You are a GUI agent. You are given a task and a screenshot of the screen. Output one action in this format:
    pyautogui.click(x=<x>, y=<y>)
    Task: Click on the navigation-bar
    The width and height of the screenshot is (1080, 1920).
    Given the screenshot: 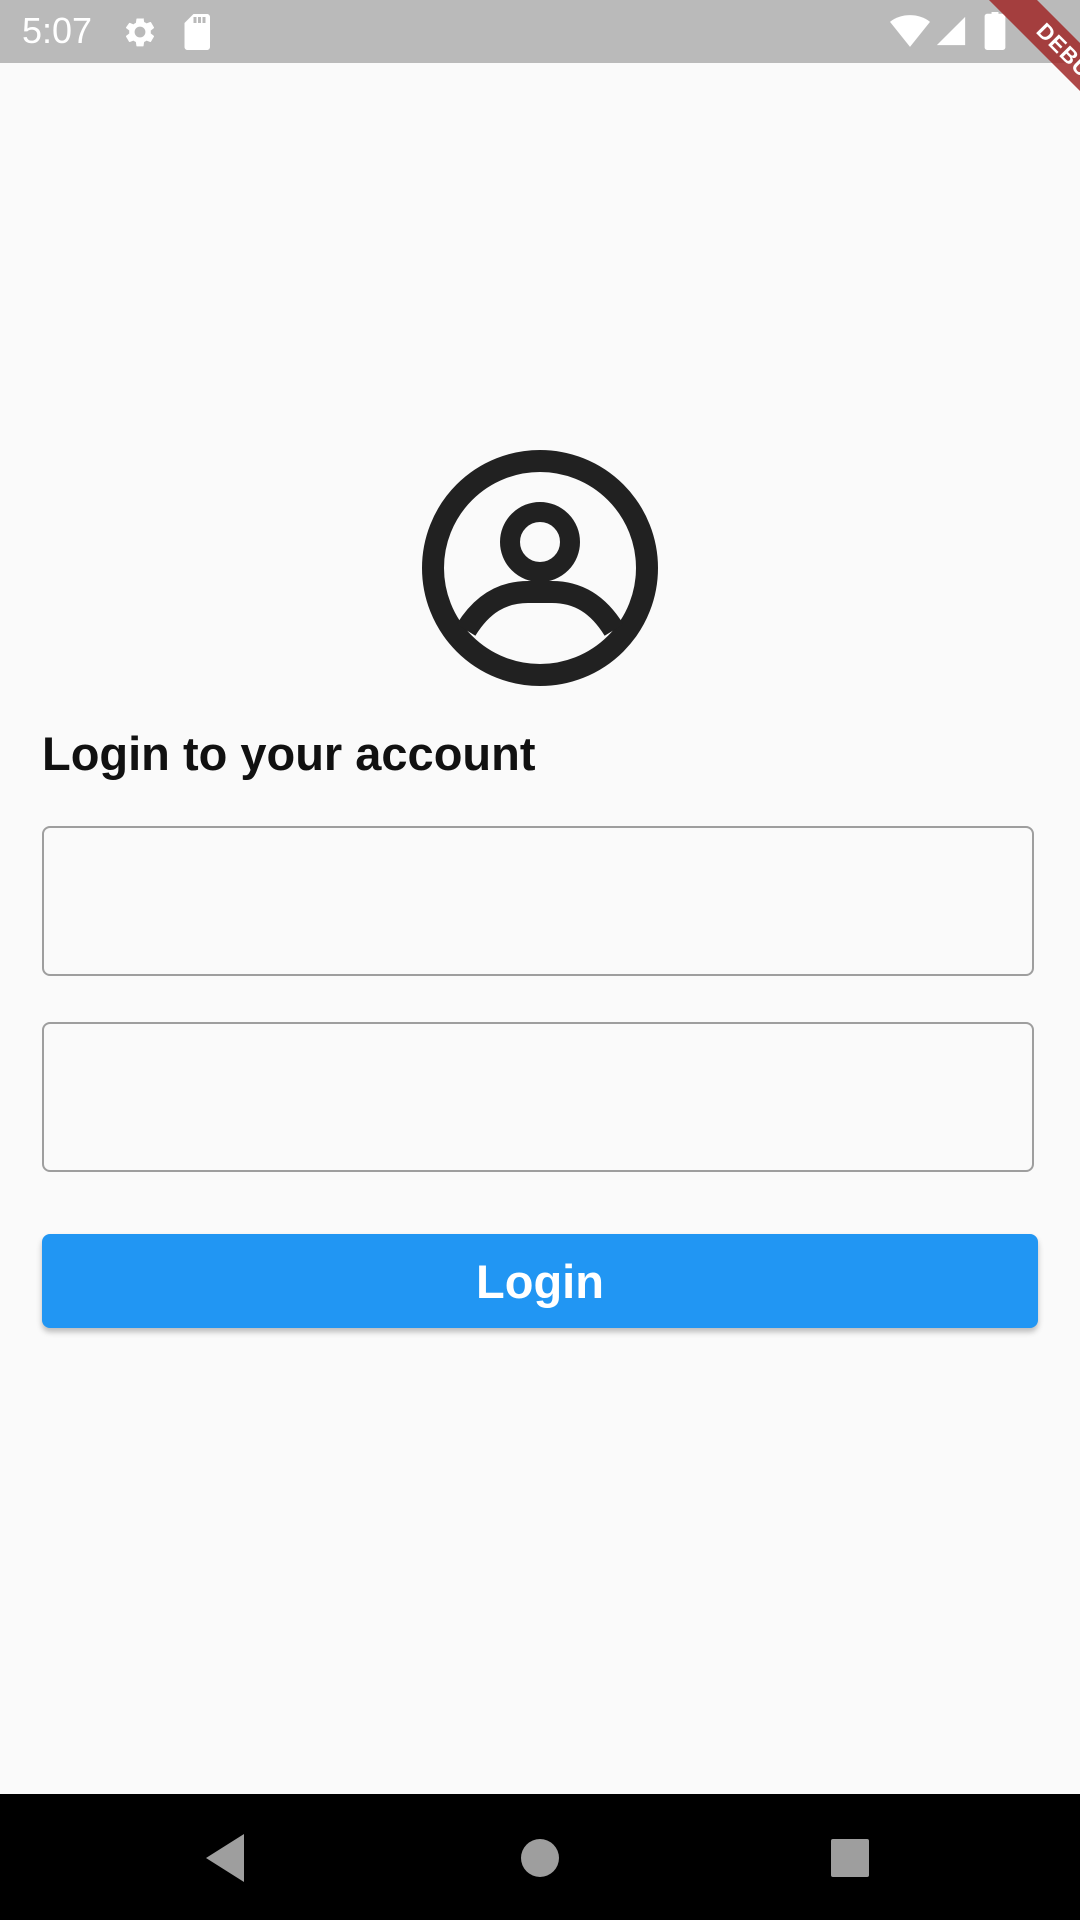 What is the action you would take?
    pyautogui.click(x=540, y=1857)
    